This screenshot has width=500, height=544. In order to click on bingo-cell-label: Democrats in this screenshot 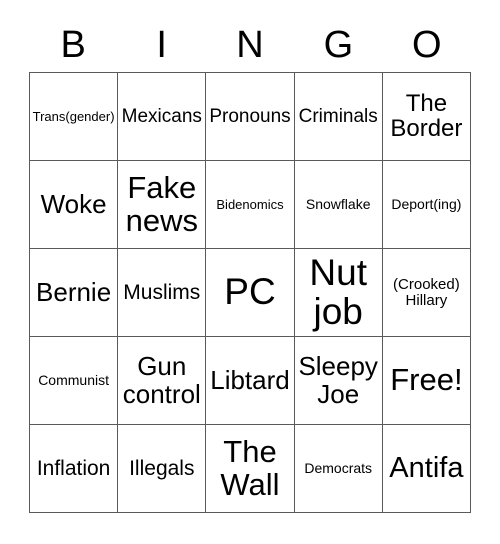, I will do `click(338, 468)`.